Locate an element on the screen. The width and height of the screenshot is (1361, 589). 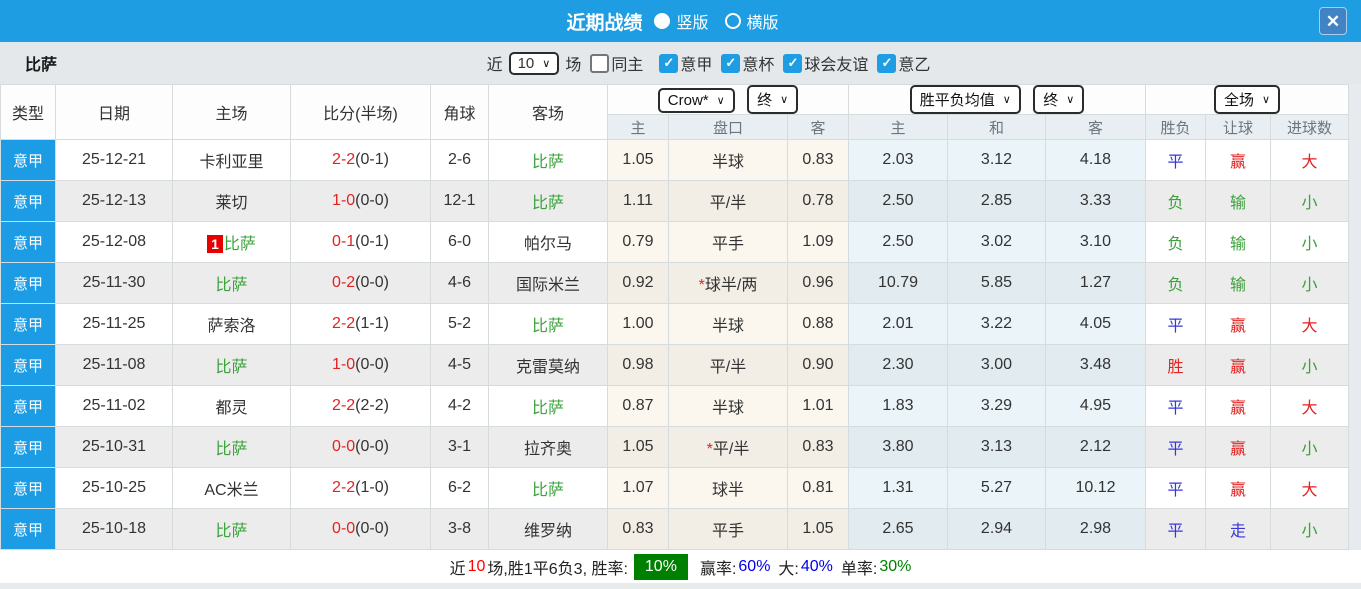
footer-segment: 场,胜1平6负3, 胜率: is located at coordinates (557, 569).